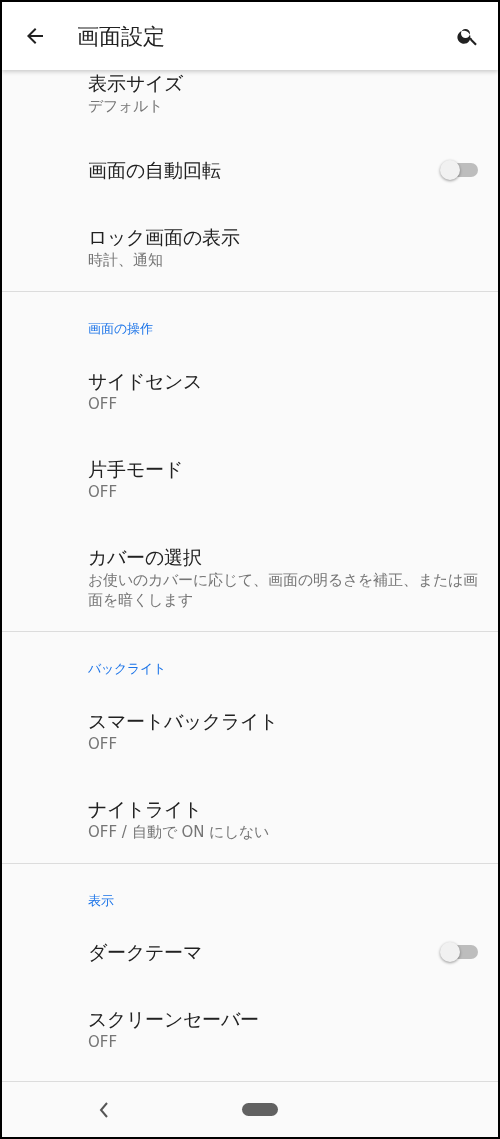  Describe the element at coordinates (179, 832) in the screenshot. I see `setting-summary: OFF / 自動で ON にしない` at that location.